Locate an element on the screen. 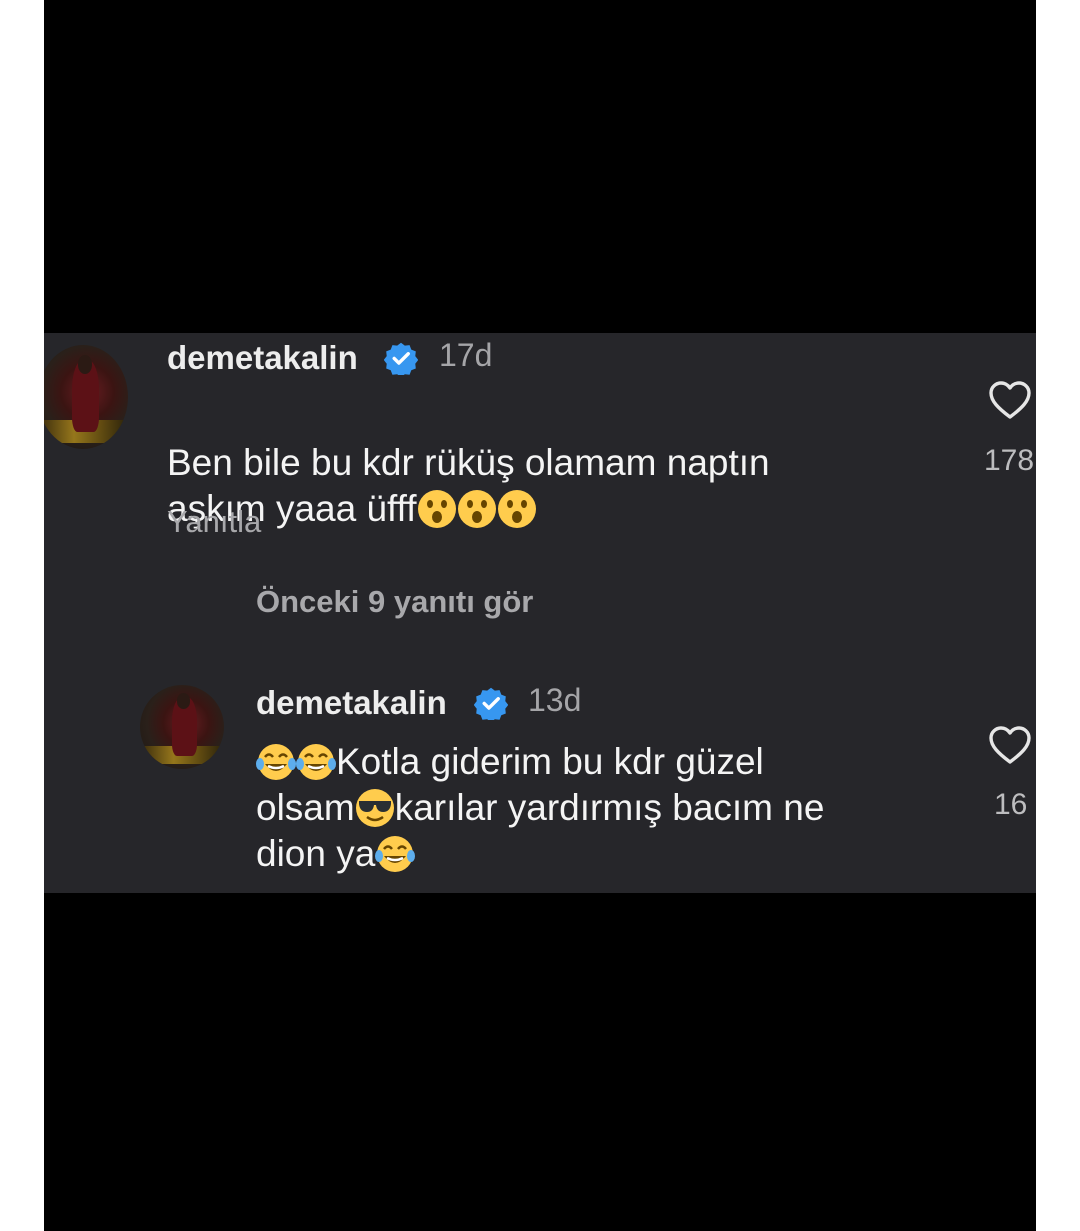 Image resolution: width=1080 pixels, height=1231 pixels. reply-line-2-pre: olsam is located at coordinates (305, 807).